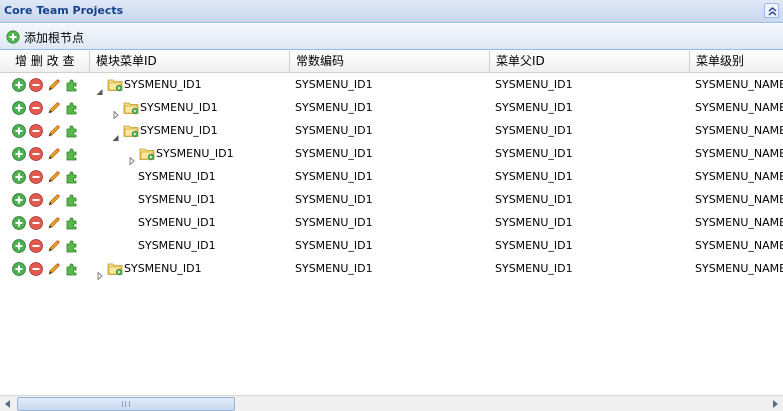 Image resolution: width=783 pixels, height=411 pixels. Describe the element at coordinates (590, 62) in the screenshot. I see `column-header-parent-id: 菜单父ID` at that location.